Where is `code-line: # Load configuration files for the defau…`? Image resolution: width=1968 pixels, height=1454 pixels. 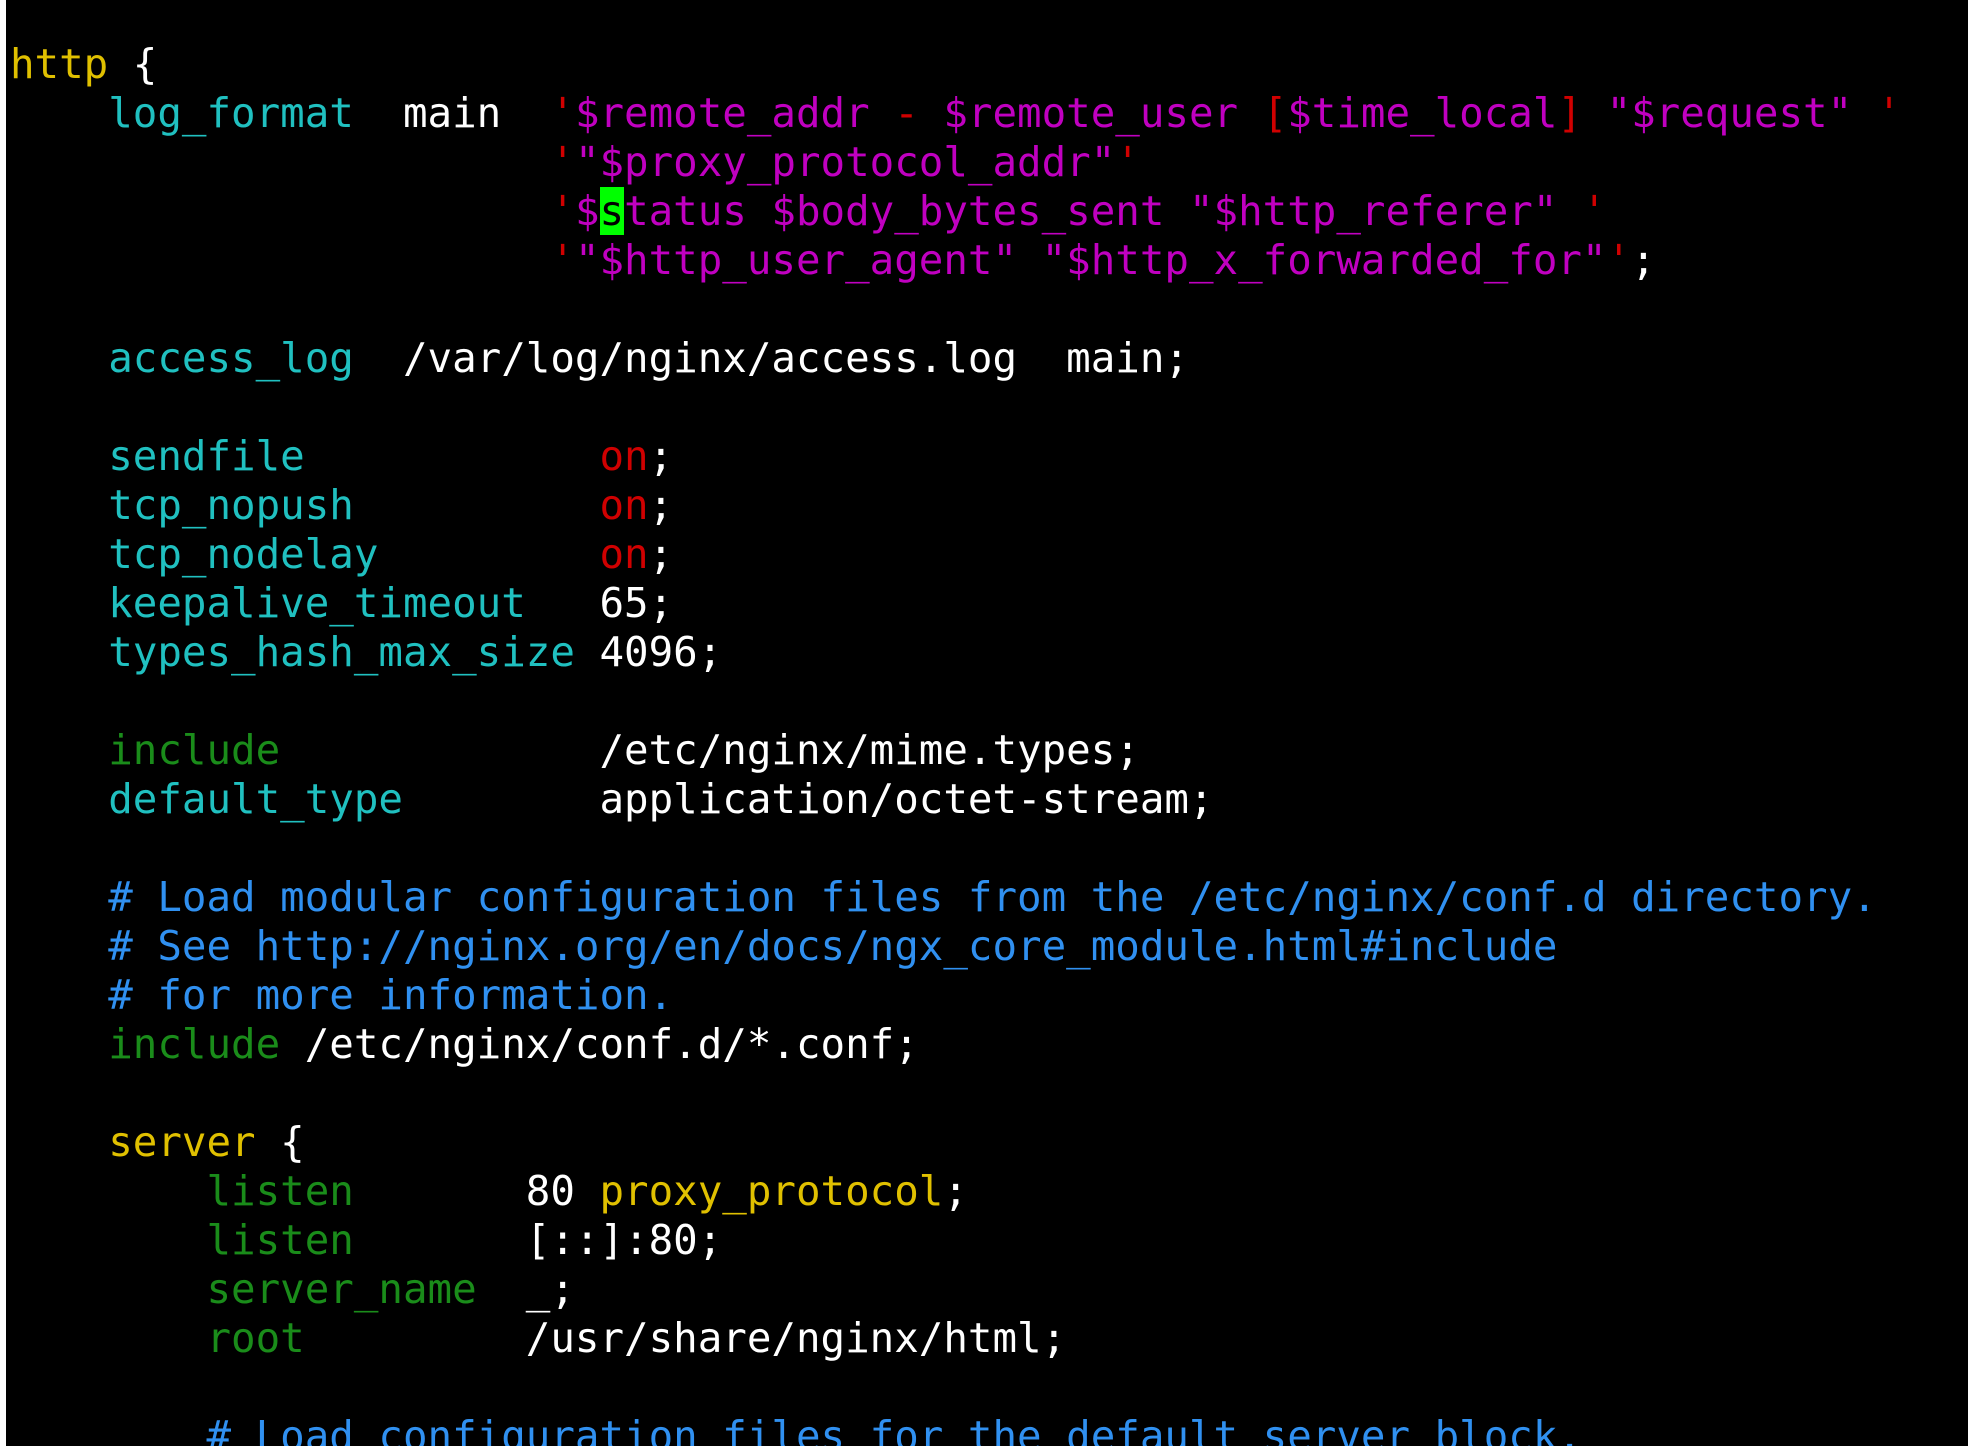 code-line: # Load configuration files for the defau… is located at coordinates (955, 1429).